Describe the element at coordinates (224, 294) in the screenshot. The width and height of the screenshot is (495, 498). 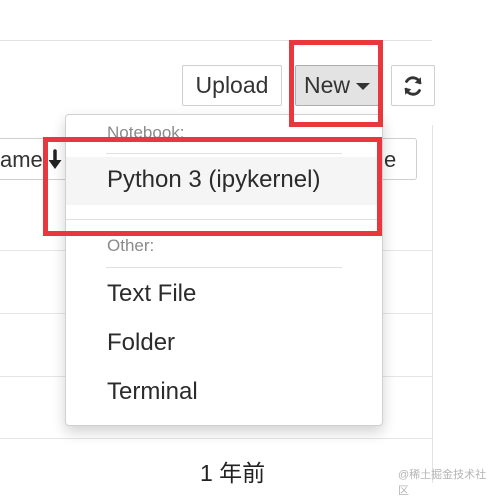
I see `menu-item-text-file: Text File` at that location.